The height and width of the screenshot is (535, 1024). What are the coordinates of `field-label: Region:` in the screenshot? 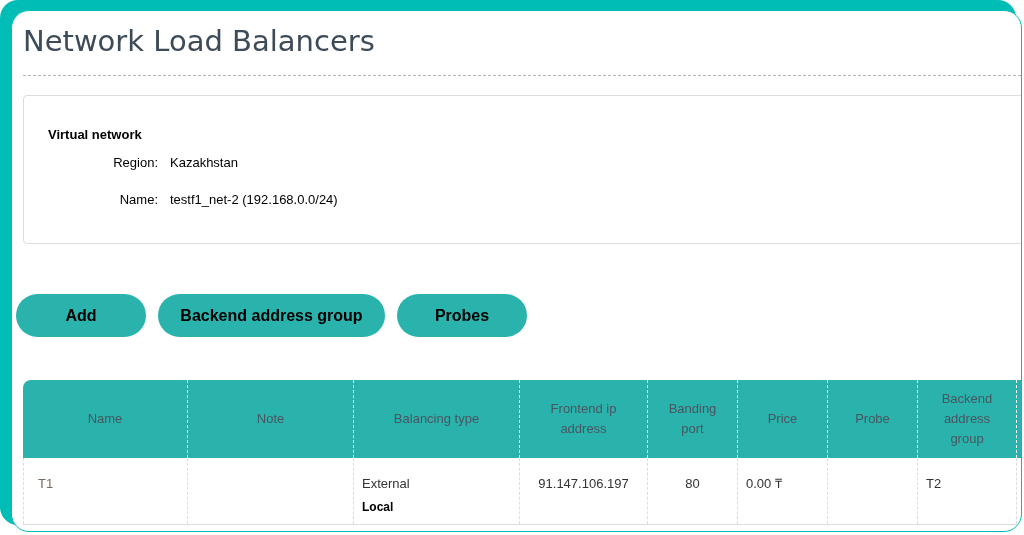 It's located at (135, 163).